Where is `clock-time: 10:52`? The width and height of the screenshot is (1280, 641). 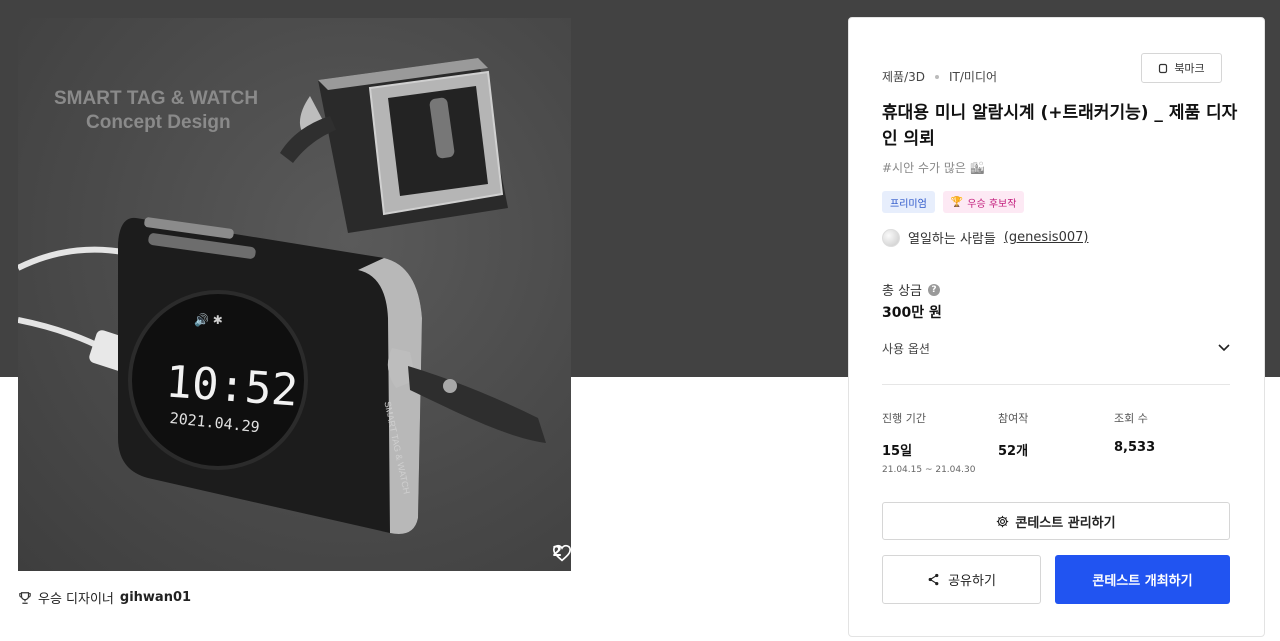
clock-time: 10:52 is located at coordinates (232, 386).